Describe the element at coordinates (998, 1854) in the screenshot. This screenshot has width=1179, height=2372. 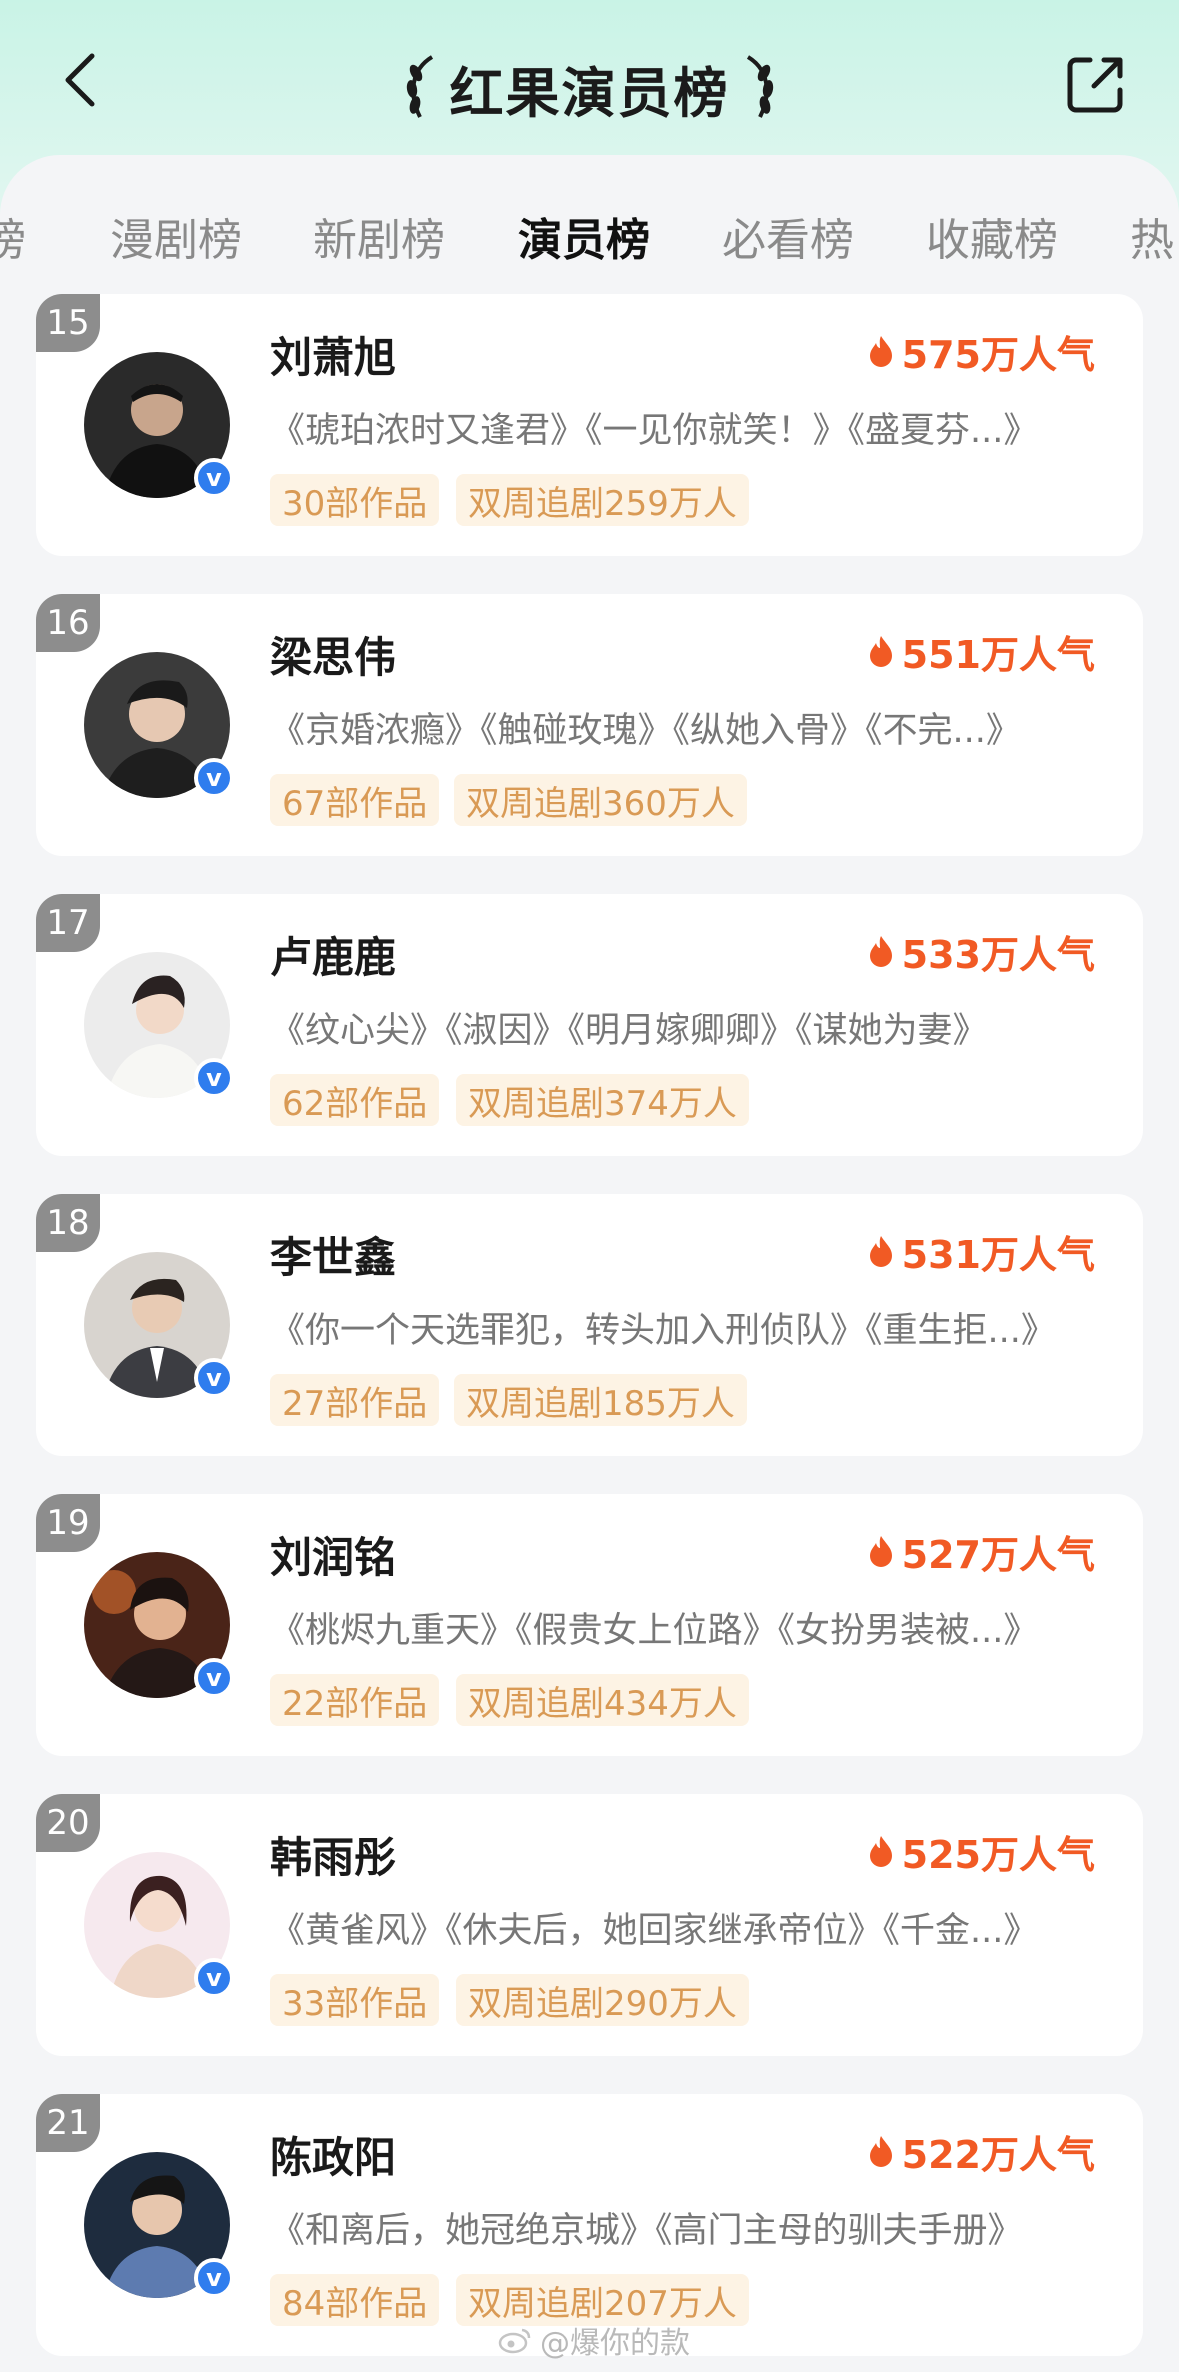
I see `popularity-value: 525万人气` at that location.